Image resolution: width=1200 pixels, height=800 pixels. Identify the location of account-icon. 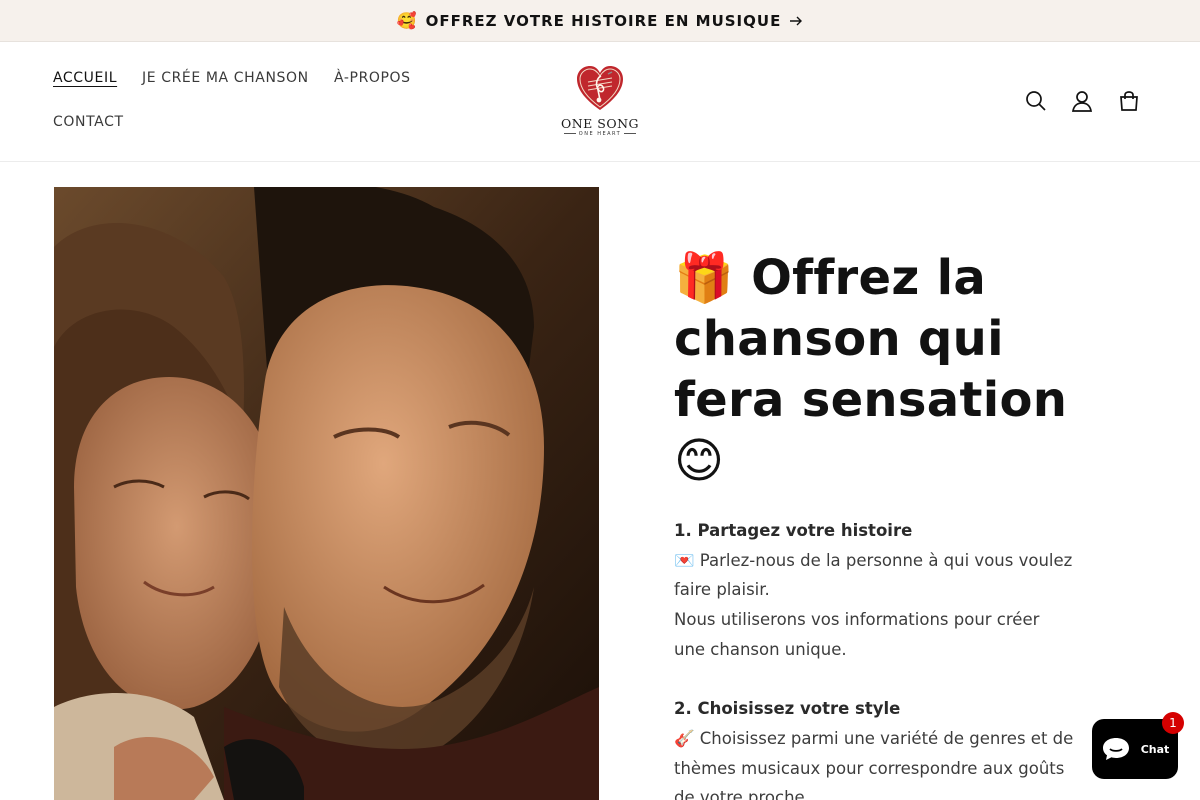
(1082, 101).